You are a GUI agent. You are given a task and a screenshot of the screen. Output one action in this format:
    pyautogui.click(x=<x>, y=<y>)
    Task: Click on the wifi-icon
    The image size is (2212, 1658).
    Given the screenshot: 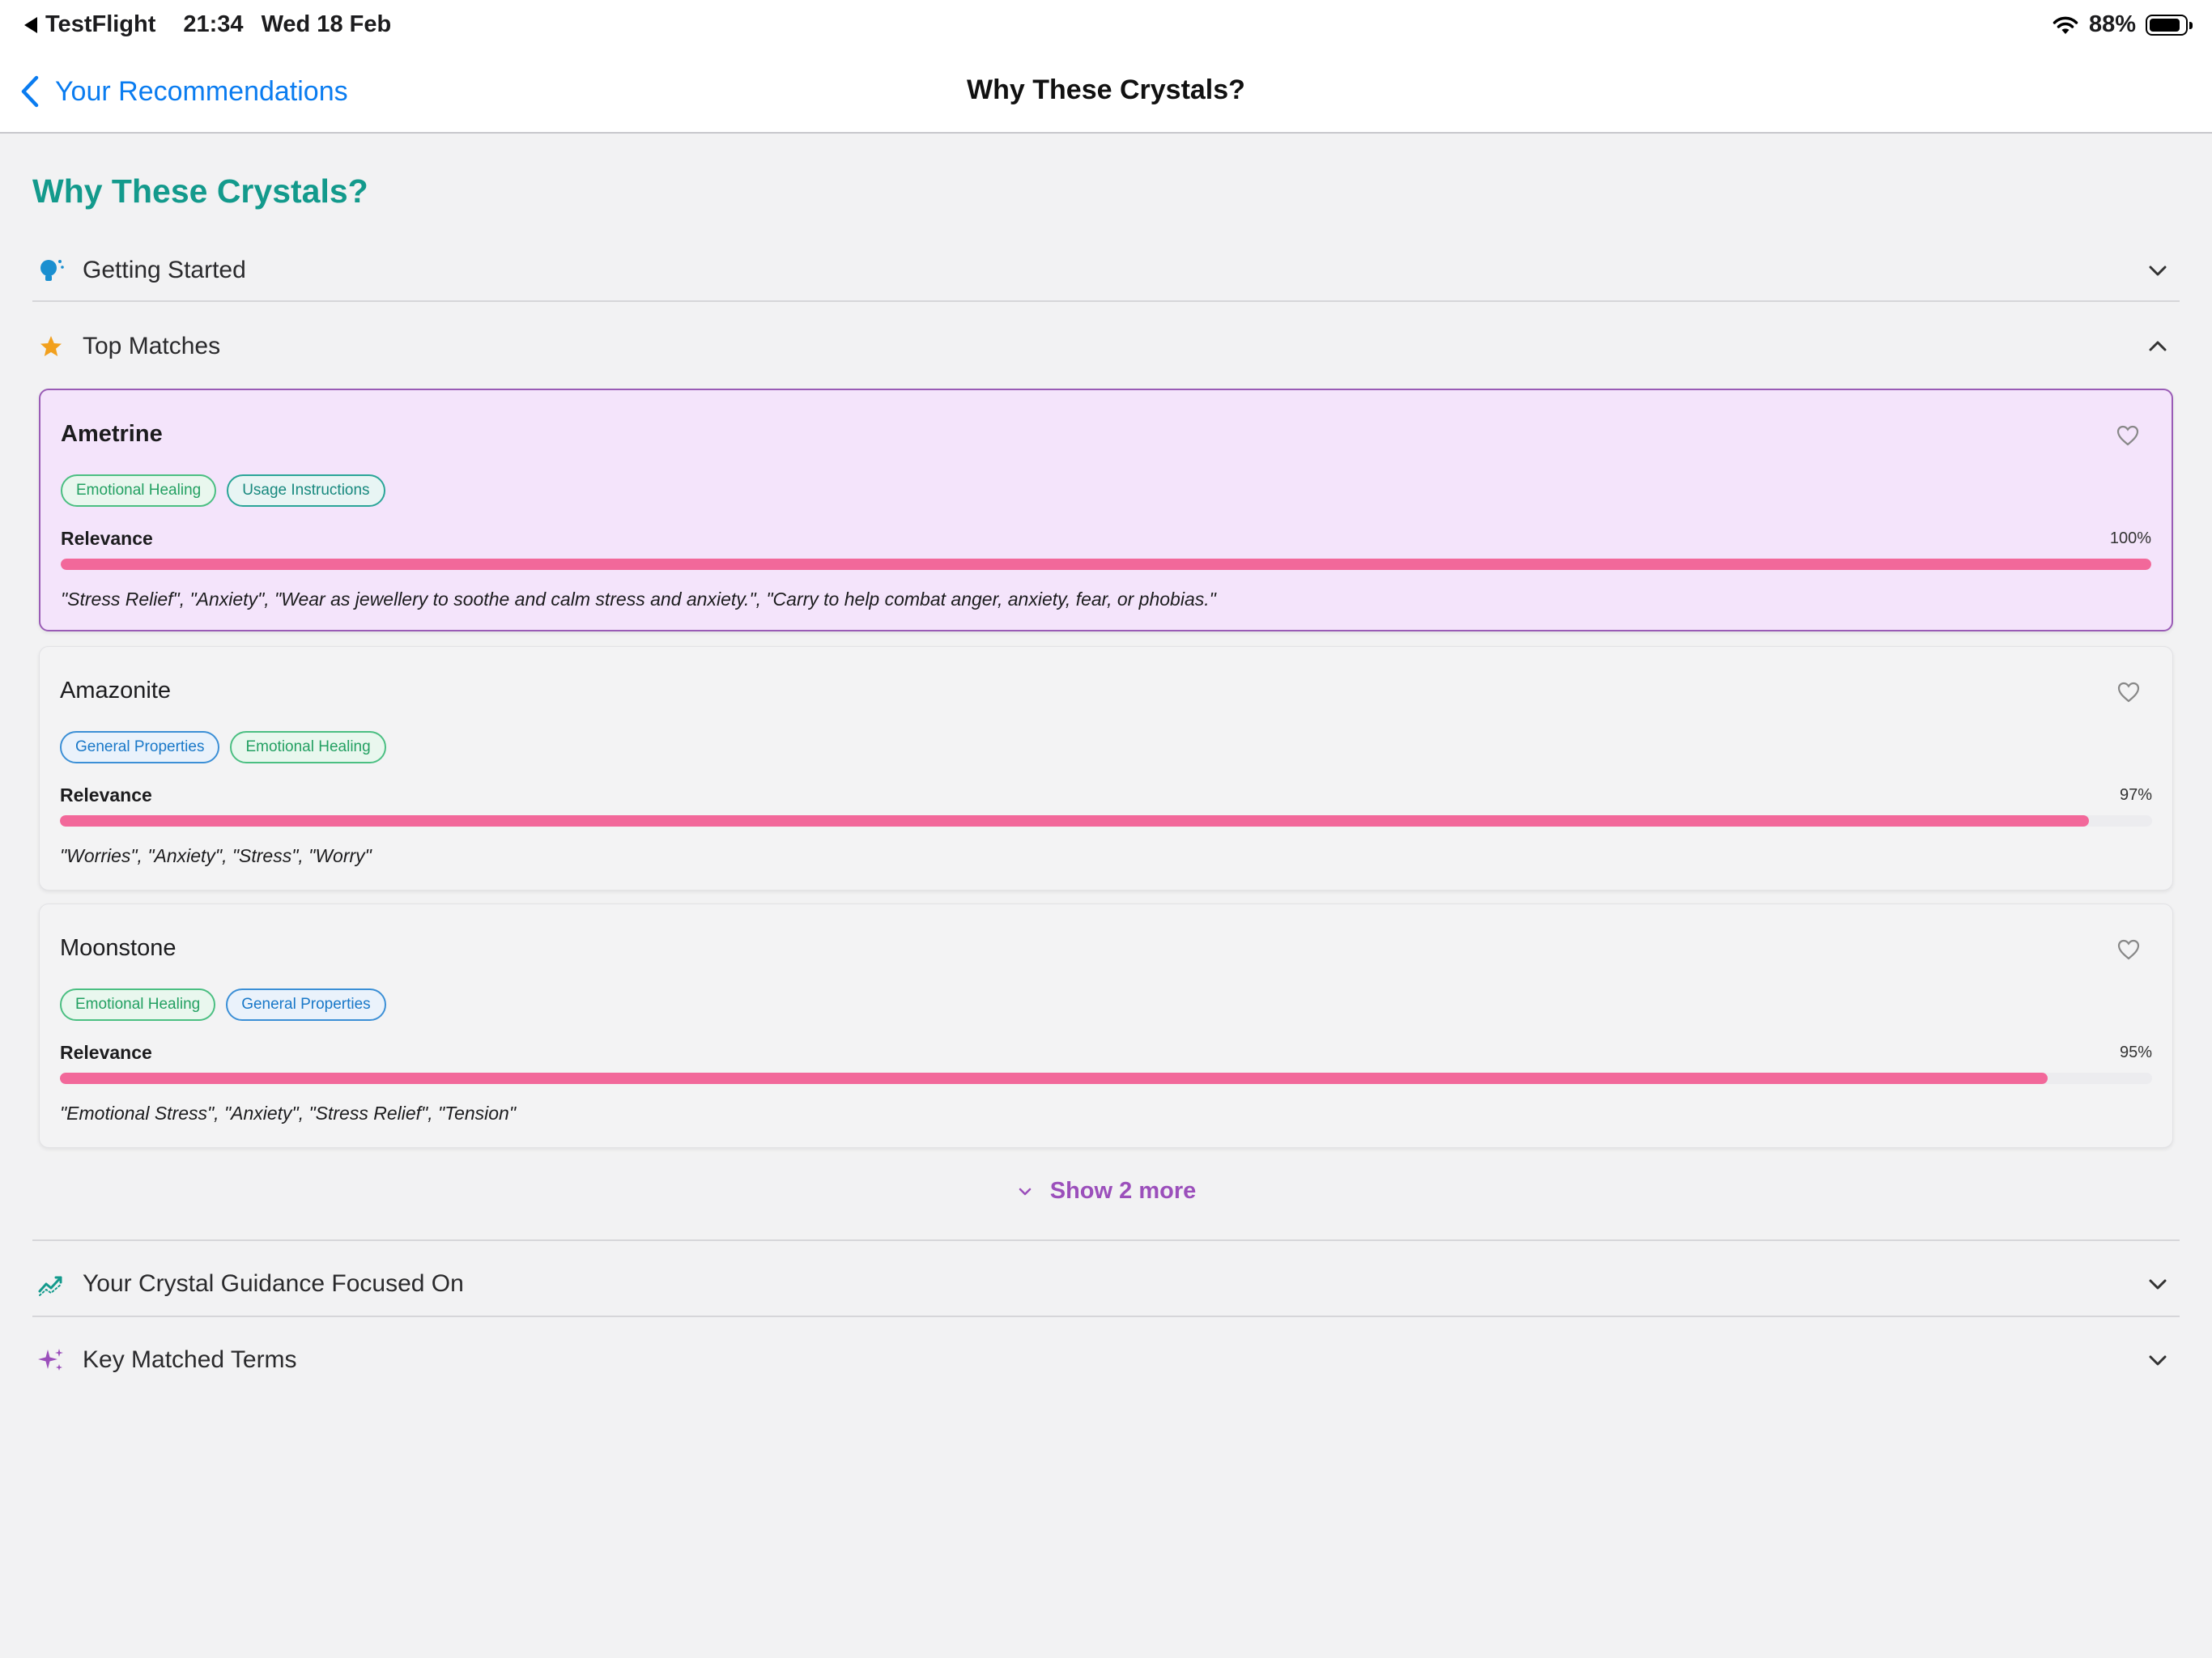 What is the action you would take?
    pyautogui.click(x=2065, y=25)
    